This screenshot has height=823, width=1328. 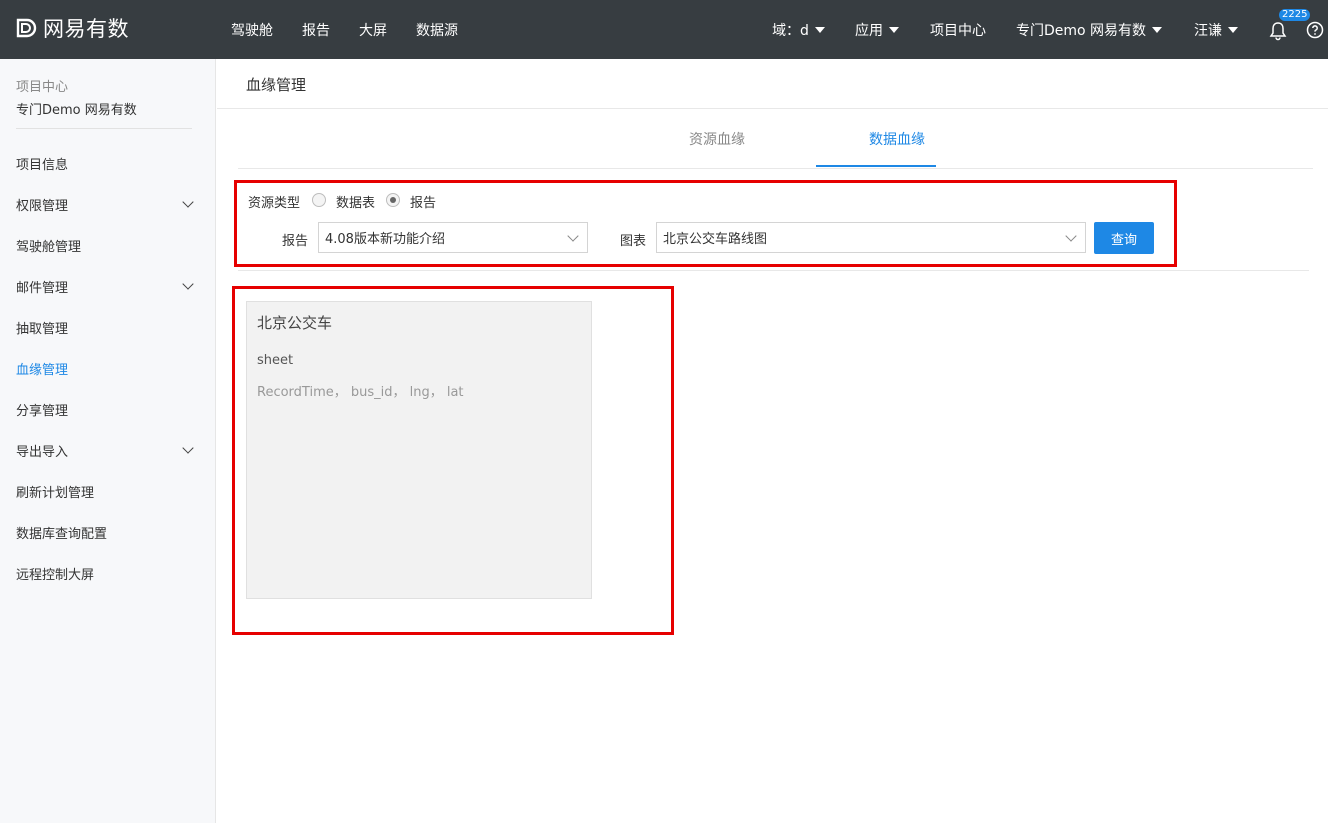 I want to click on tab-data-lineage: 数据血缘, so click(x=897, y=139).